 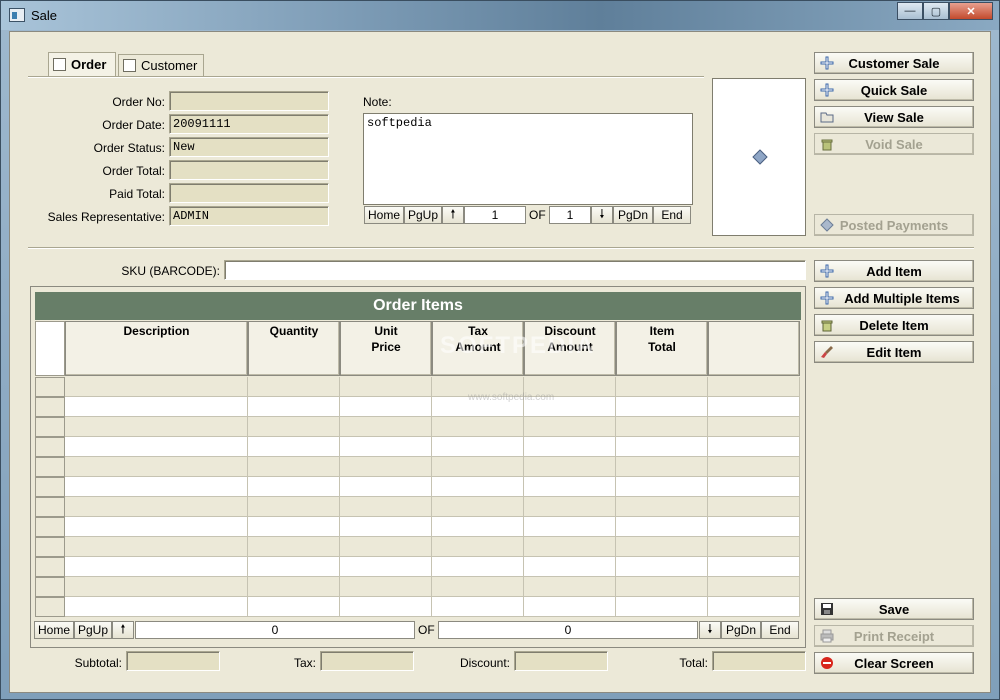 What do you see at coordinates (894, 298) in the screenshot?
I see `add-multiple-items-button: Add Multiple Items` at bounding box center [894, 298].